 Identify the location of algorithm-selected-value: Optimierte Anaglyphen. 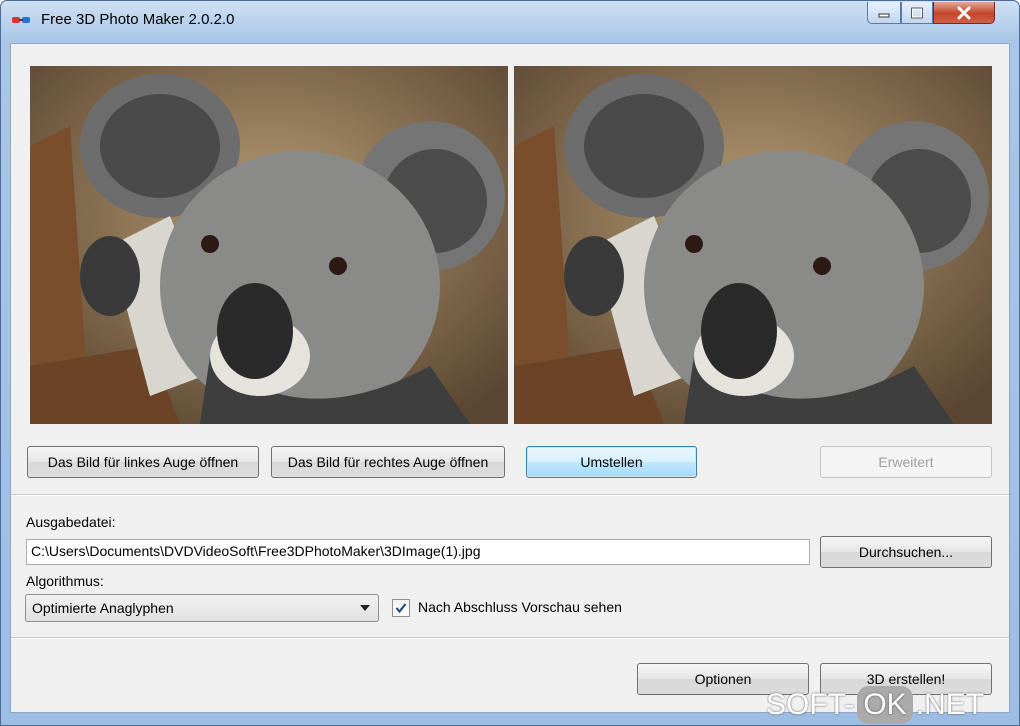
(103, 608).